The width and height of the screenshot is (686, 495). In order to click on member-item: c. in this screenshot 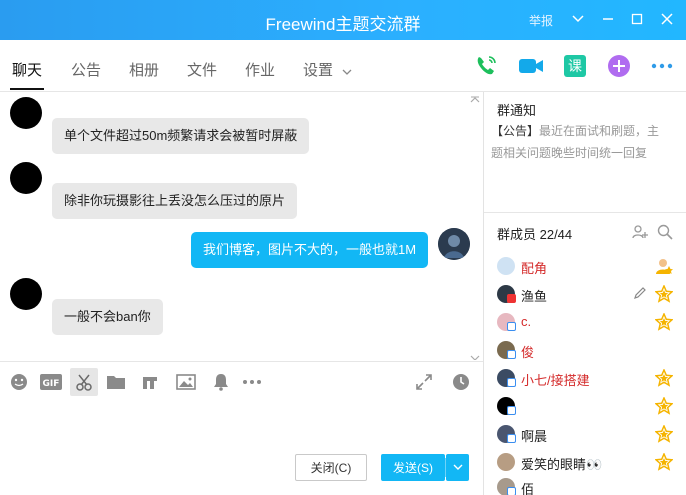, I will do `click(589, 323)`.